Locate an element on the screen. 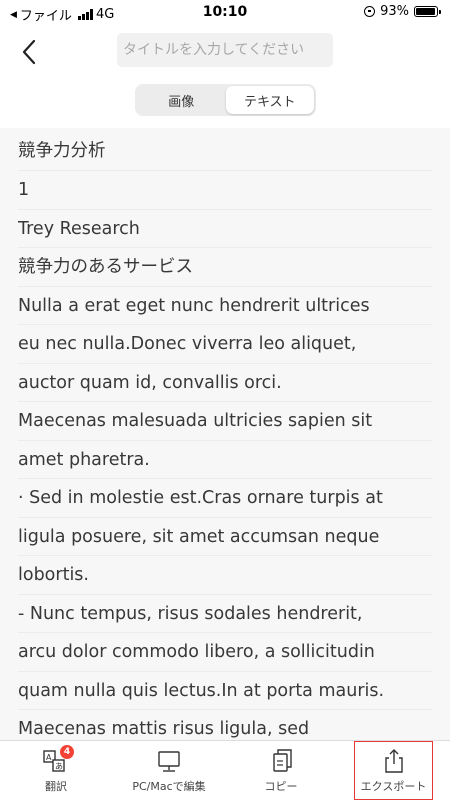 The image size is (450, 800). text-line: 競争力のあるサービス is located at coordinates (225, 267).